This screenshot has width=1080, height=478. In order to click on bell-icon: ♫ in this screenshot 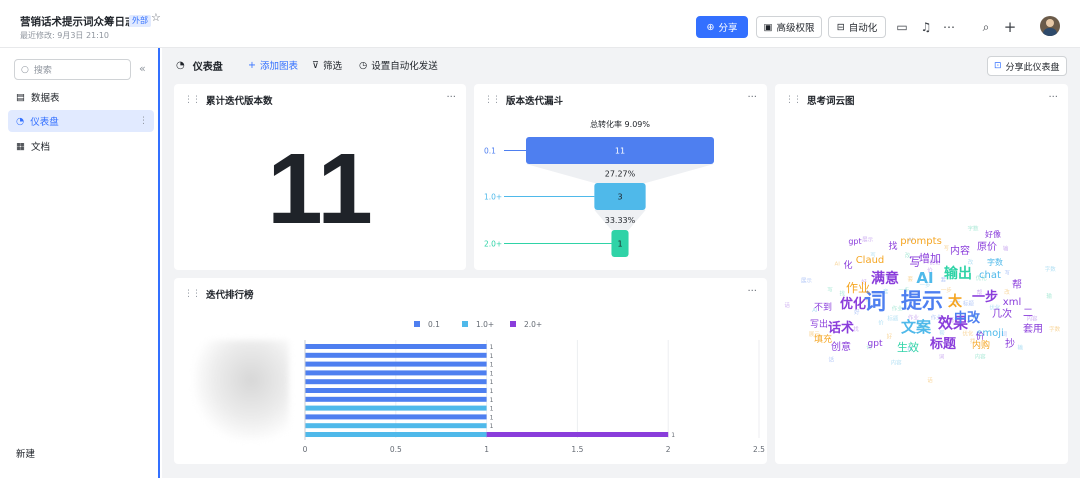, I will do `click(926, 27)`.